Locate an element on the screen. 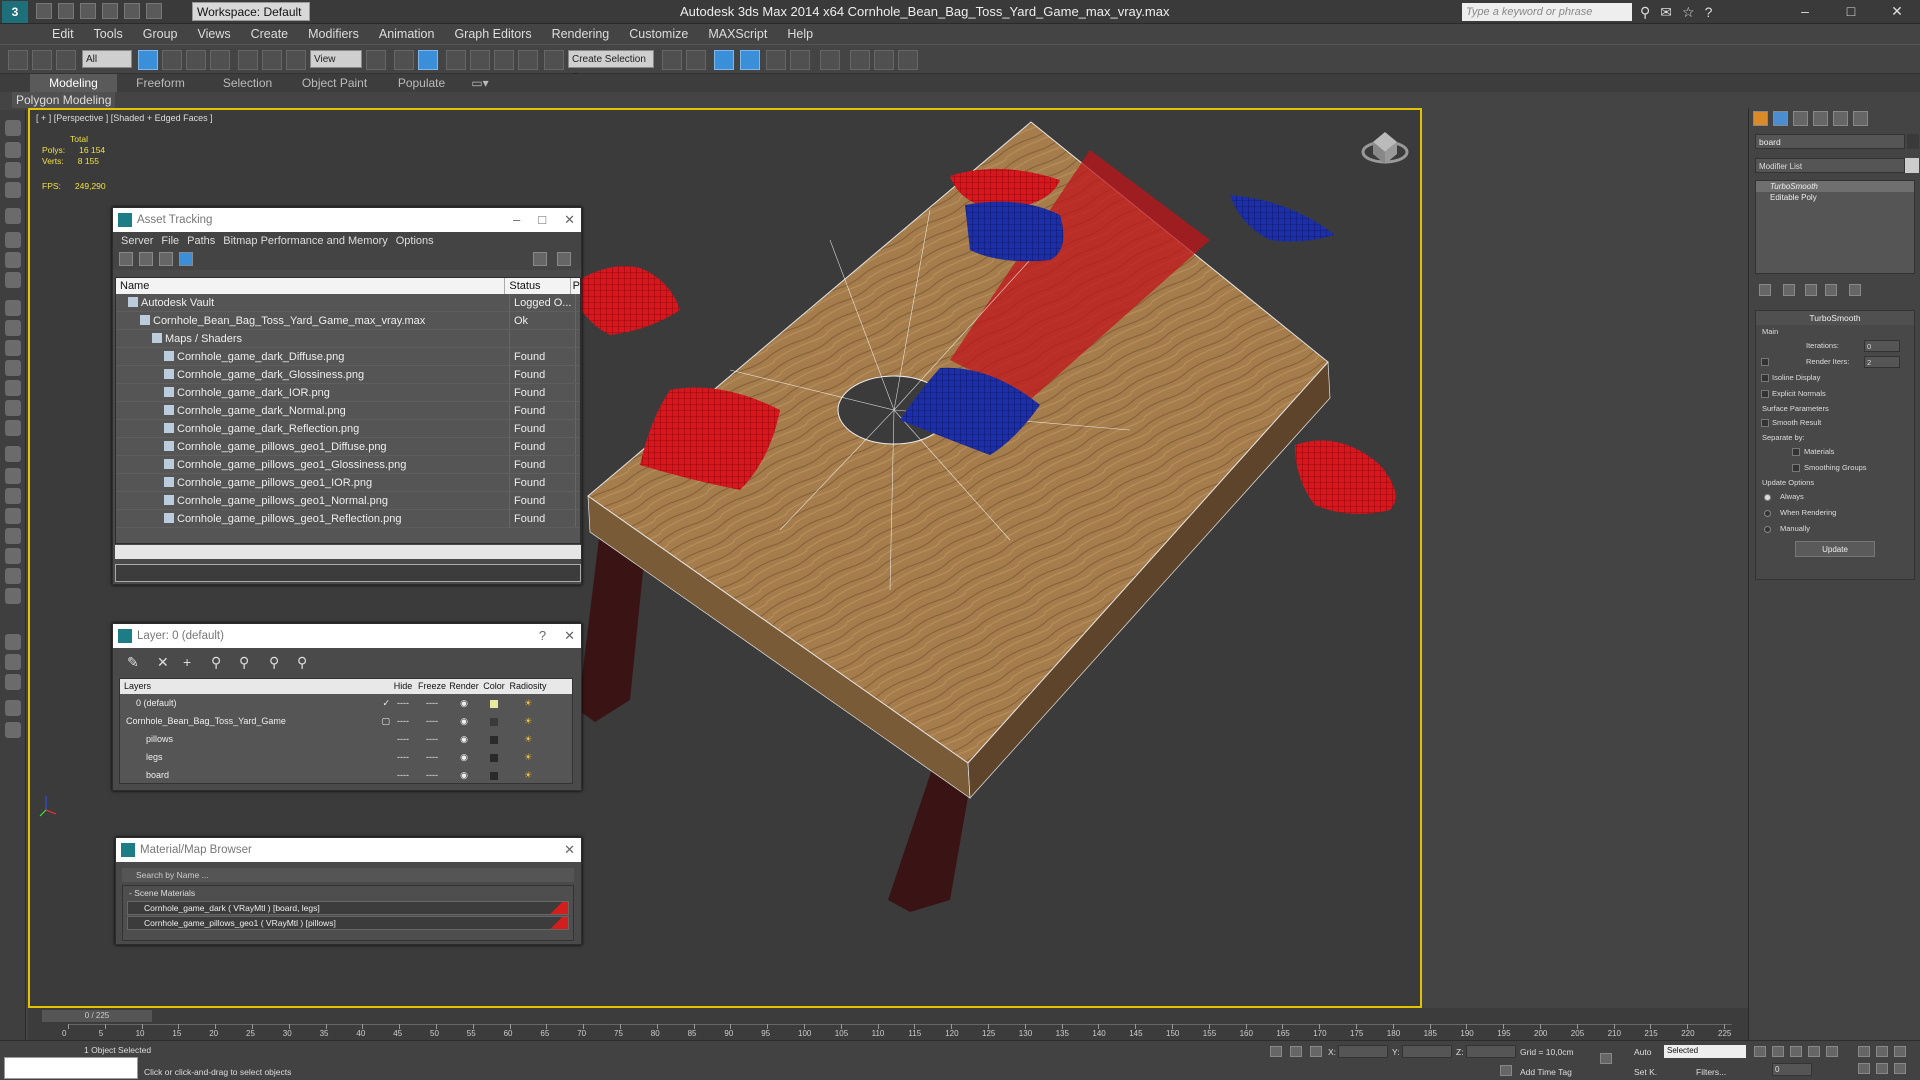 This screenshot has height=1080, width=1920. highlight-layer-icon: ⚲ is located at coordinates (244, 662).